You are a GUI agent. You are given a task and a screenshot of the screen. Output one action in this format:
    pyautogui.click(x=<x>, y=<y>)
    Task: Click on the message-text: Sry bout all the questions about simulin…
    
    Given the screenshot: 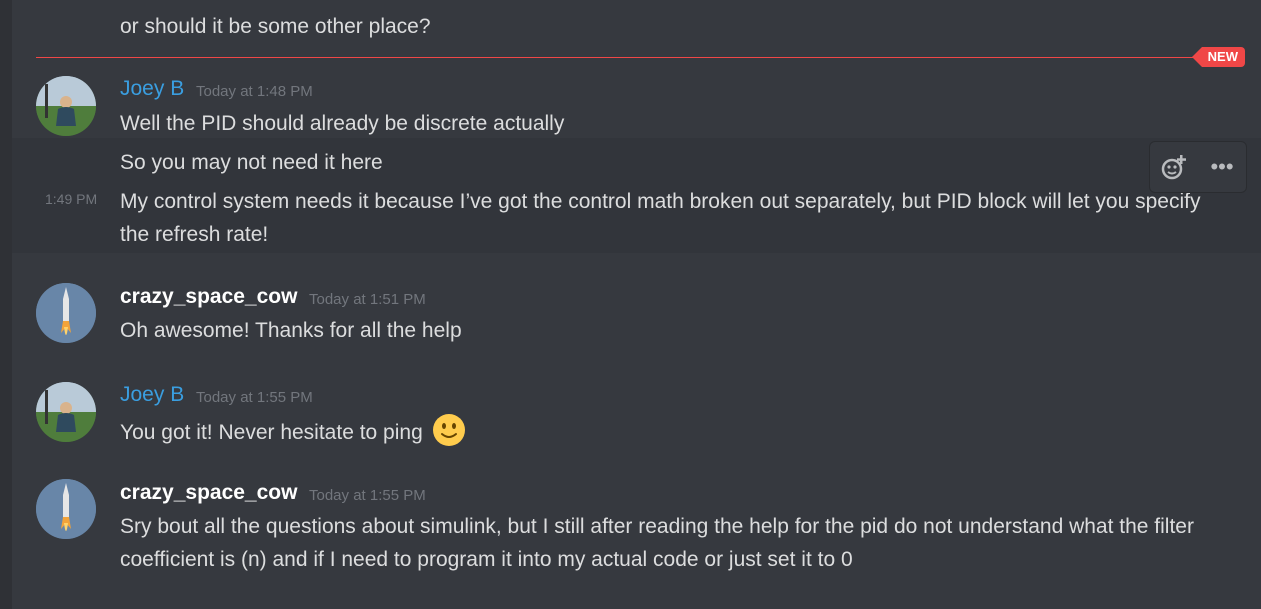 What is the action you would take?
    pyautogui.click(x=657, y=543)
    